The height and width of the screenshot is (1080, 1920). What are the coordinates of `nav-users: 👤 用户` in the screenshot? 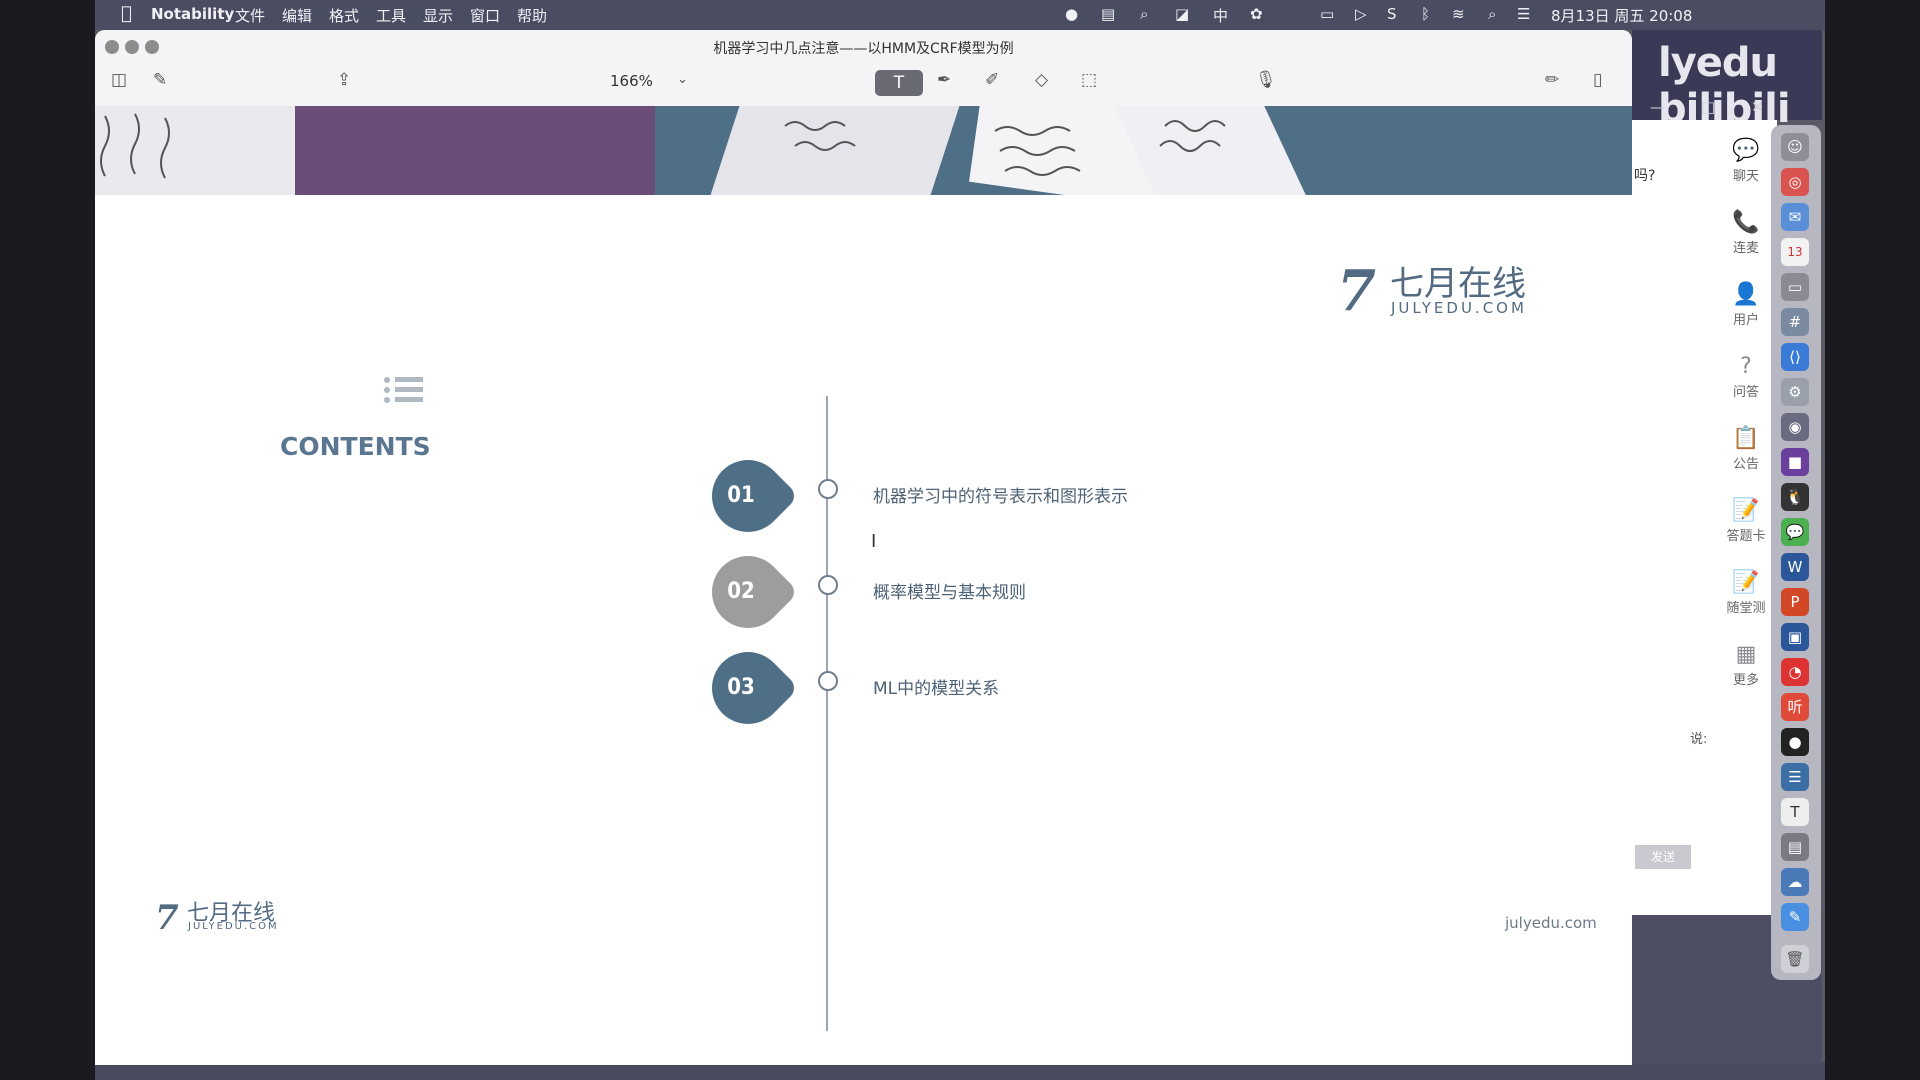 It's located at (1746, 305).